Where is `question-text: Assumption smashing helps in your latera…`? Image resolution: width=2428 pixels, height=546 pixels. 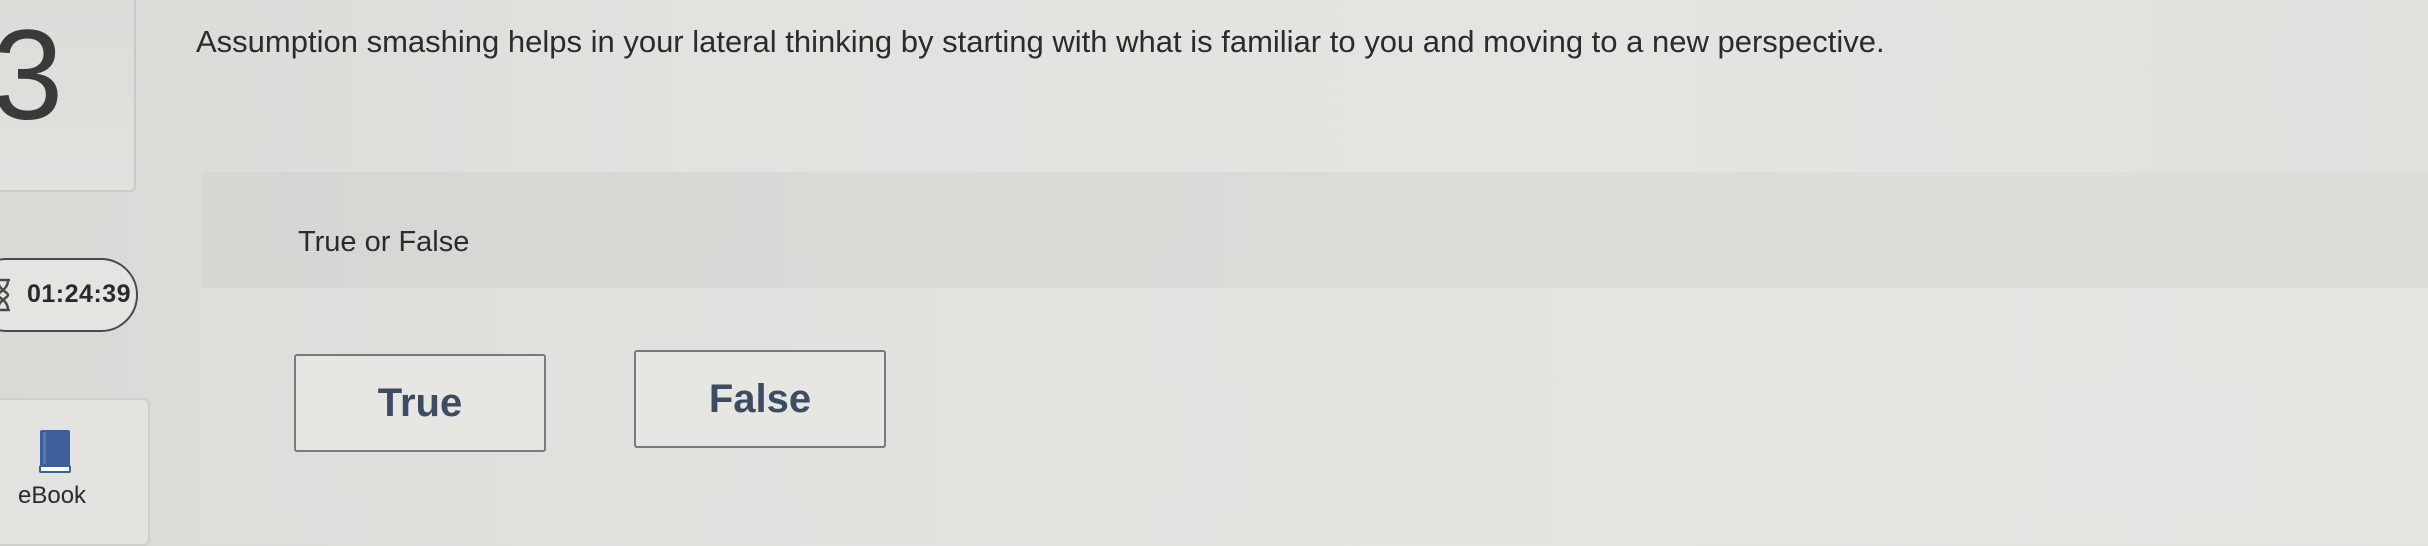
question-text: Assumption smashing helps in your latera… is located at coordinates (1040, 41).